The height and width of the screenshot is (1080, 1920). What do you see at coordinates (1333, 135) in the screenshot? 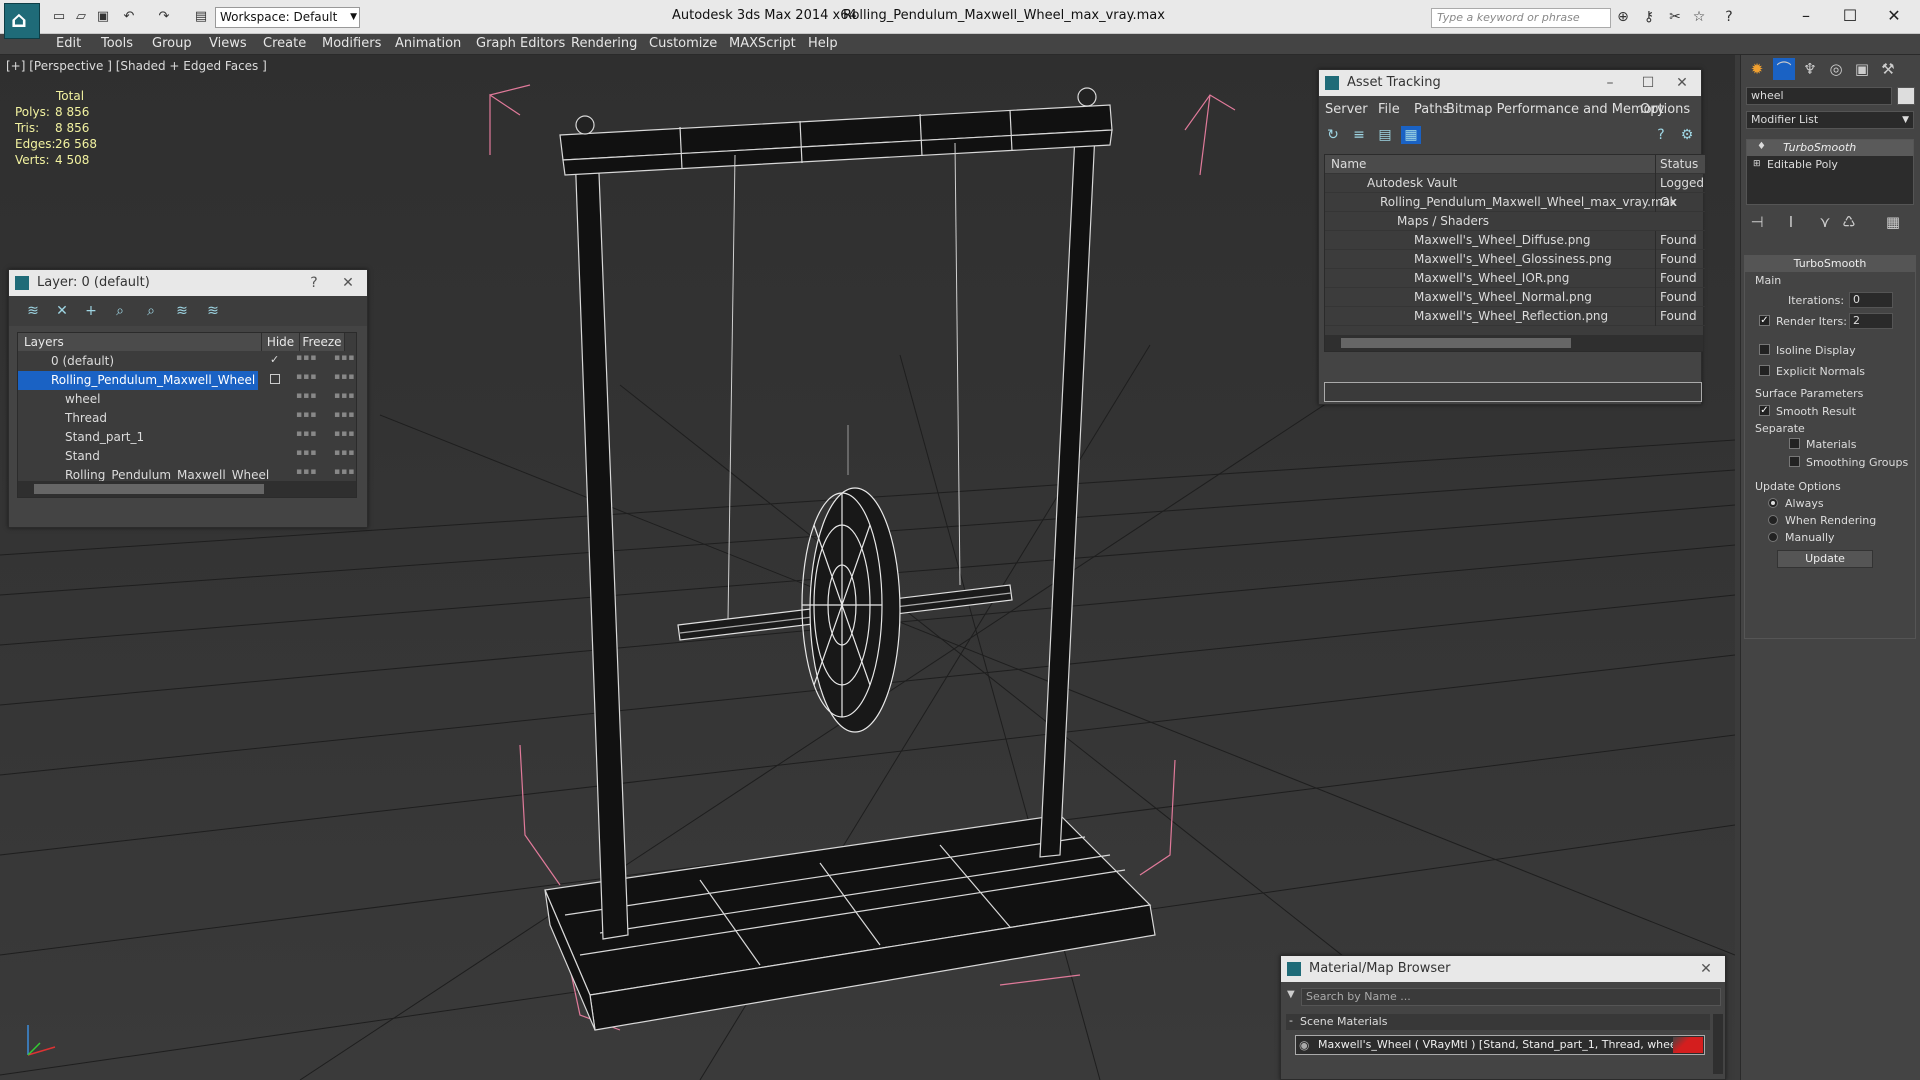
I see `refresh-icon: ↻` at bounding box center [1333, 135].